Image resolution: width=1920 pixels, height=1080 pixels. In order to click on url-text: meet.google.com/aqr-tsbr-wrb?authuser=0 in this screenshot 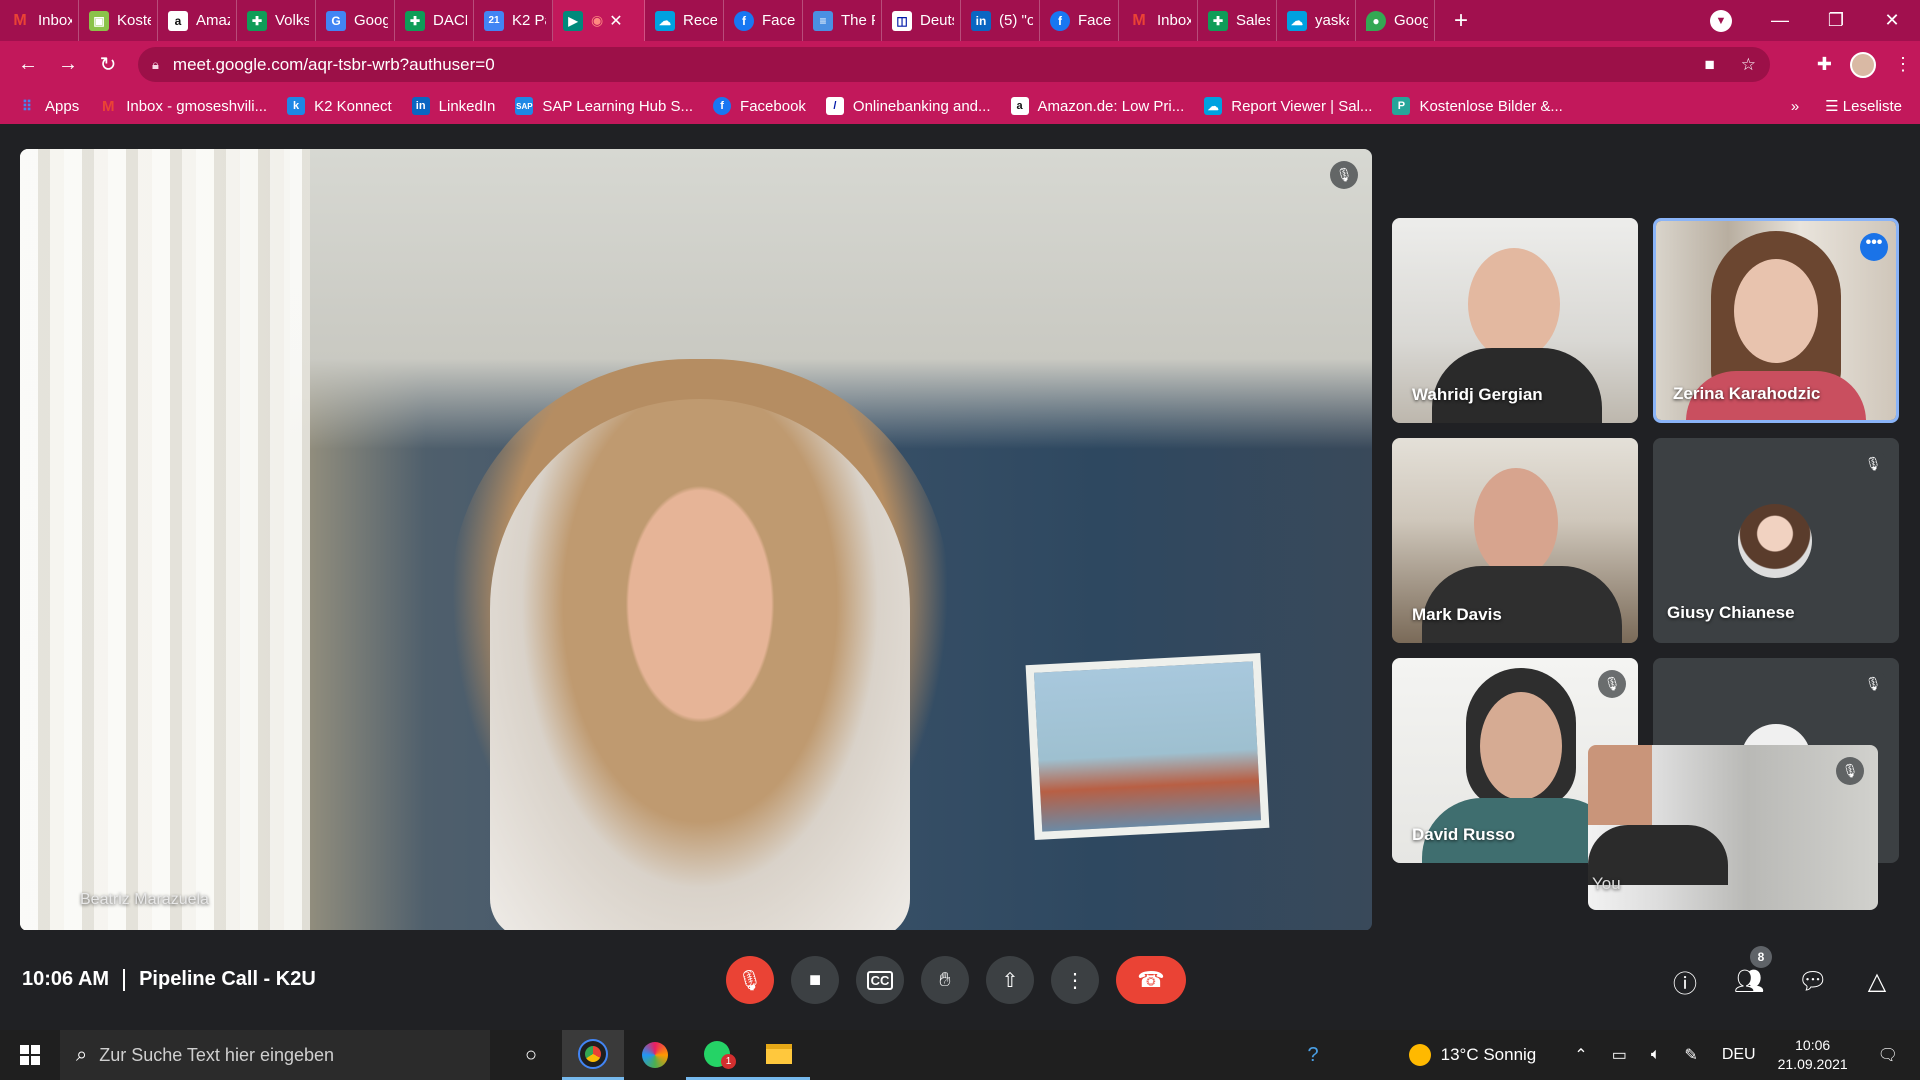, I will do `click(333, 64)`.